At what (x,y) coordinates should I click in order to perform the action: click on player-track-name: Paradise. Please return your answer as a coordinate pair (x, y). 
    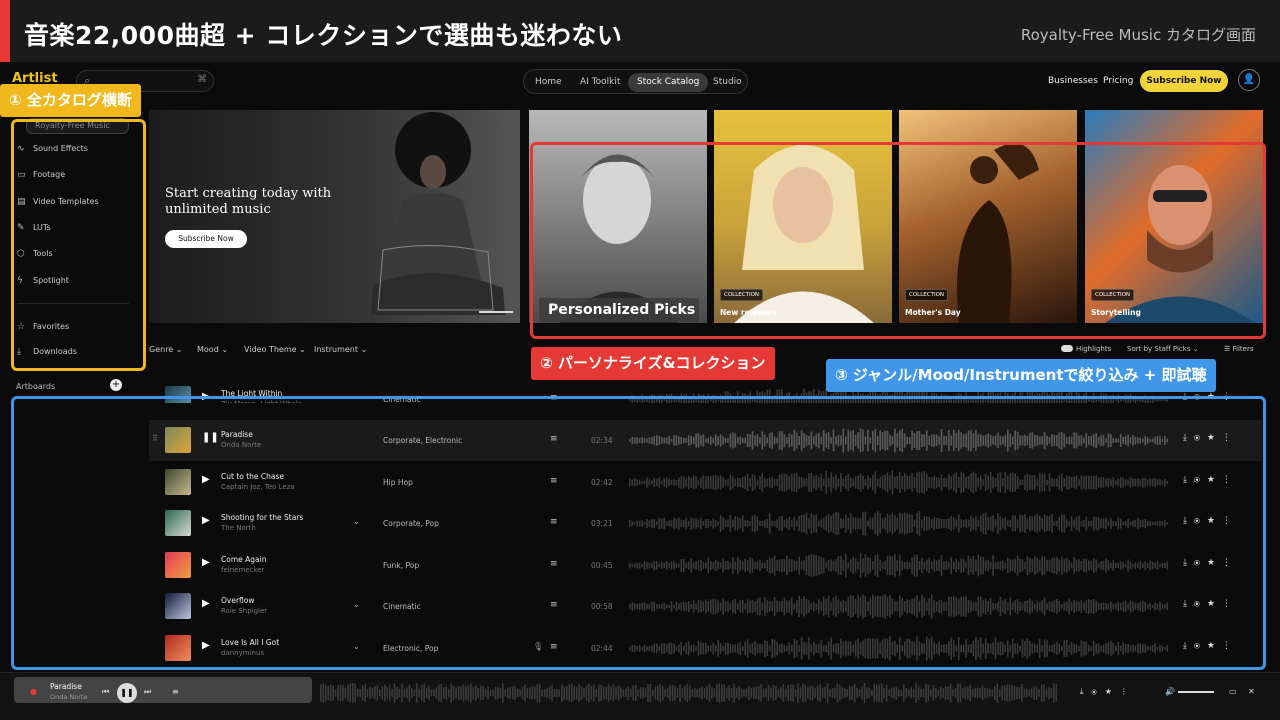
    Looking at the image, I should click on (66, 686).